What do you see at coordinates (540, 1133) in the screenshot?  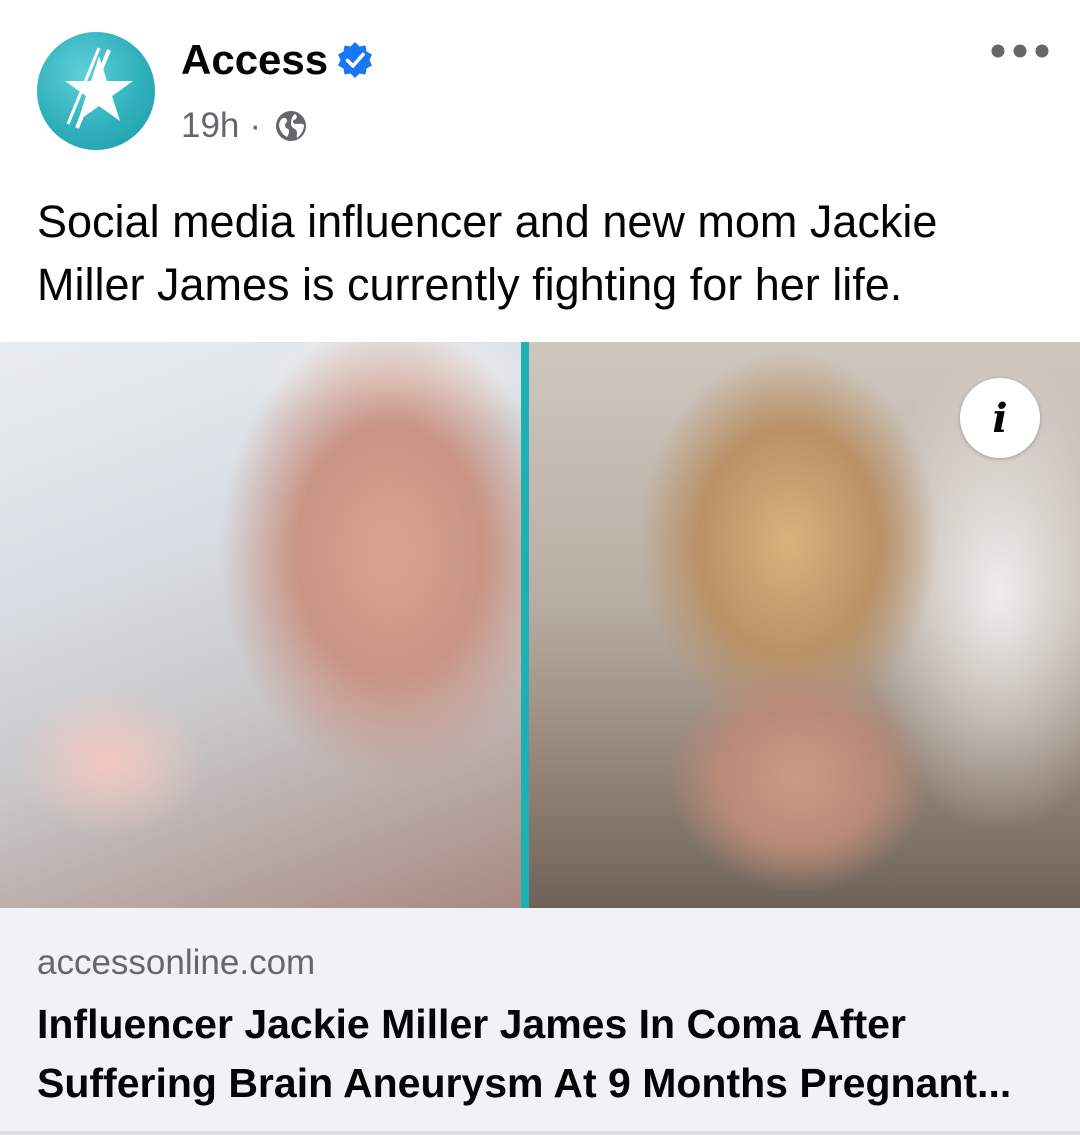 I see `divider` at bounding box center [540, 1133].